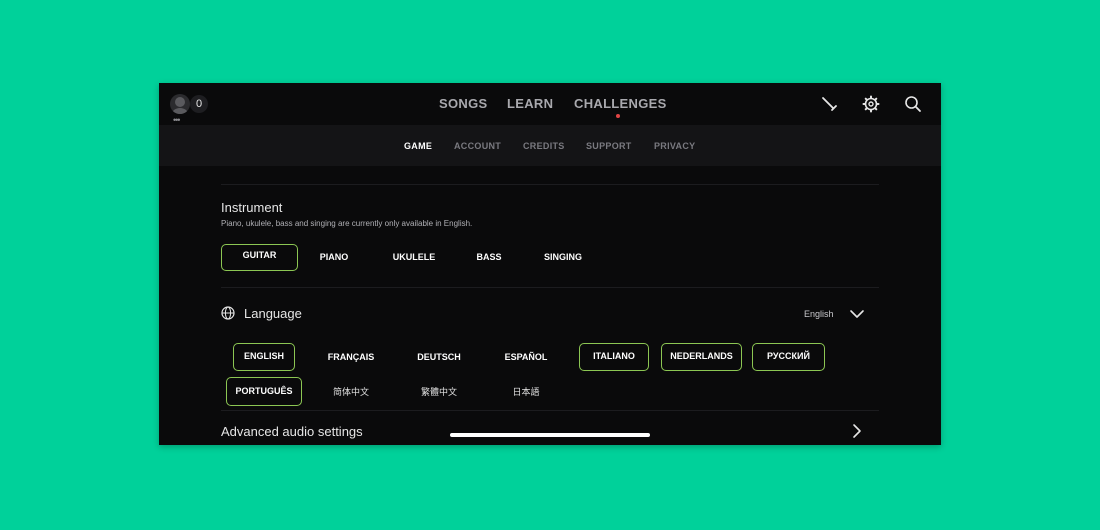 This screenshot has height=530, width=1100. I want to click on instrument-piano: PIANO, so click(334, 257).